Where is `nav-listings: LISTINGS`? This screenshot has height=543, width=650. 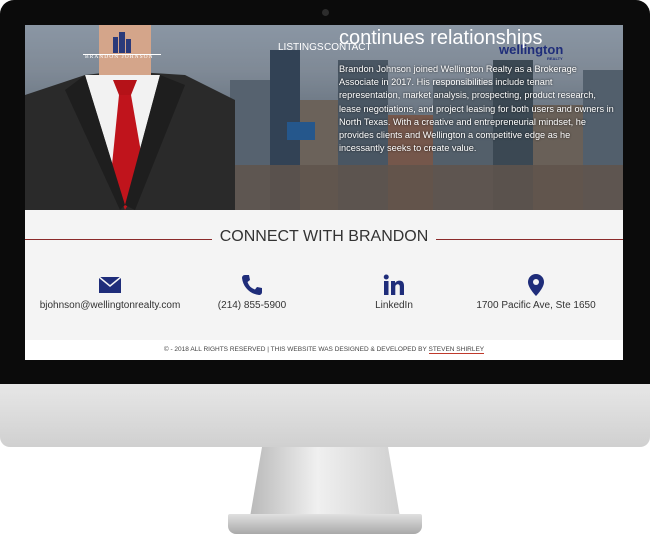
nav-listings: LISTINGS is located at coordinates (301, 47).